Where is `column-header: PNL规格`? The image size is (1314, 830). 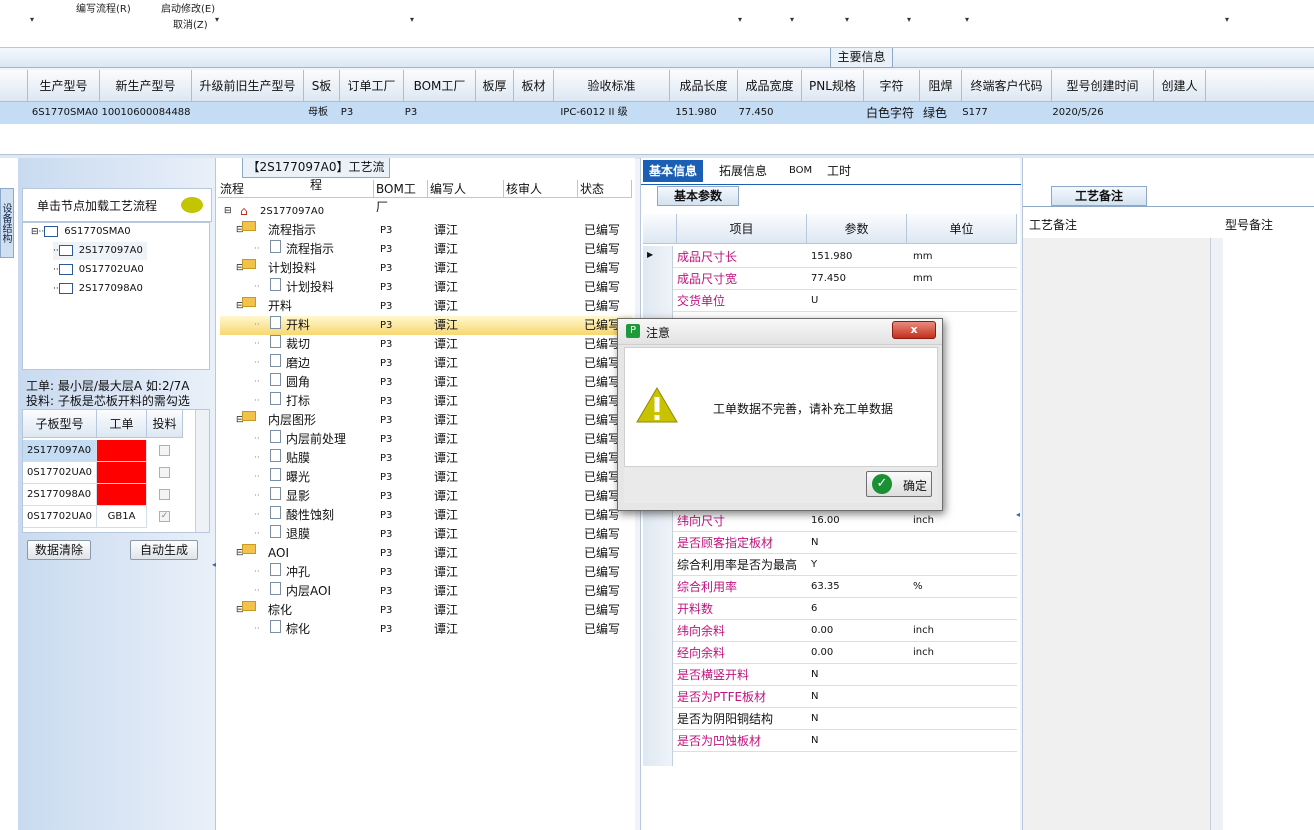
column-header: PNL规格 is located at coordinates (833, 86).